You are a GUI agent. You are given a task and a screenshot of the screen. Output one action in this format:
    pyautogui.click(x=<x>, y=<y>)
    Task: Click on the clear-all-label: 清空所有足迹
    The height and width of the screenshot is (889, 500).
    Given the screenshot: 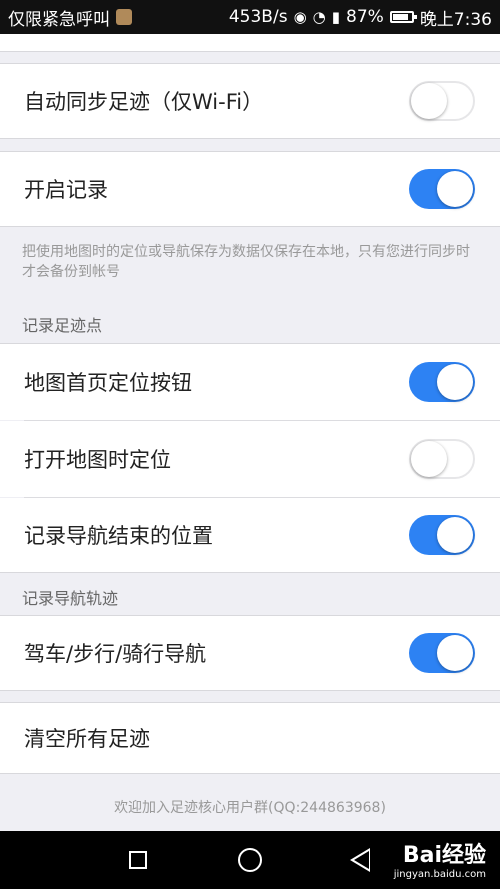 What is the action you would take?
    pyautogui.click(x=87, y=739)
    